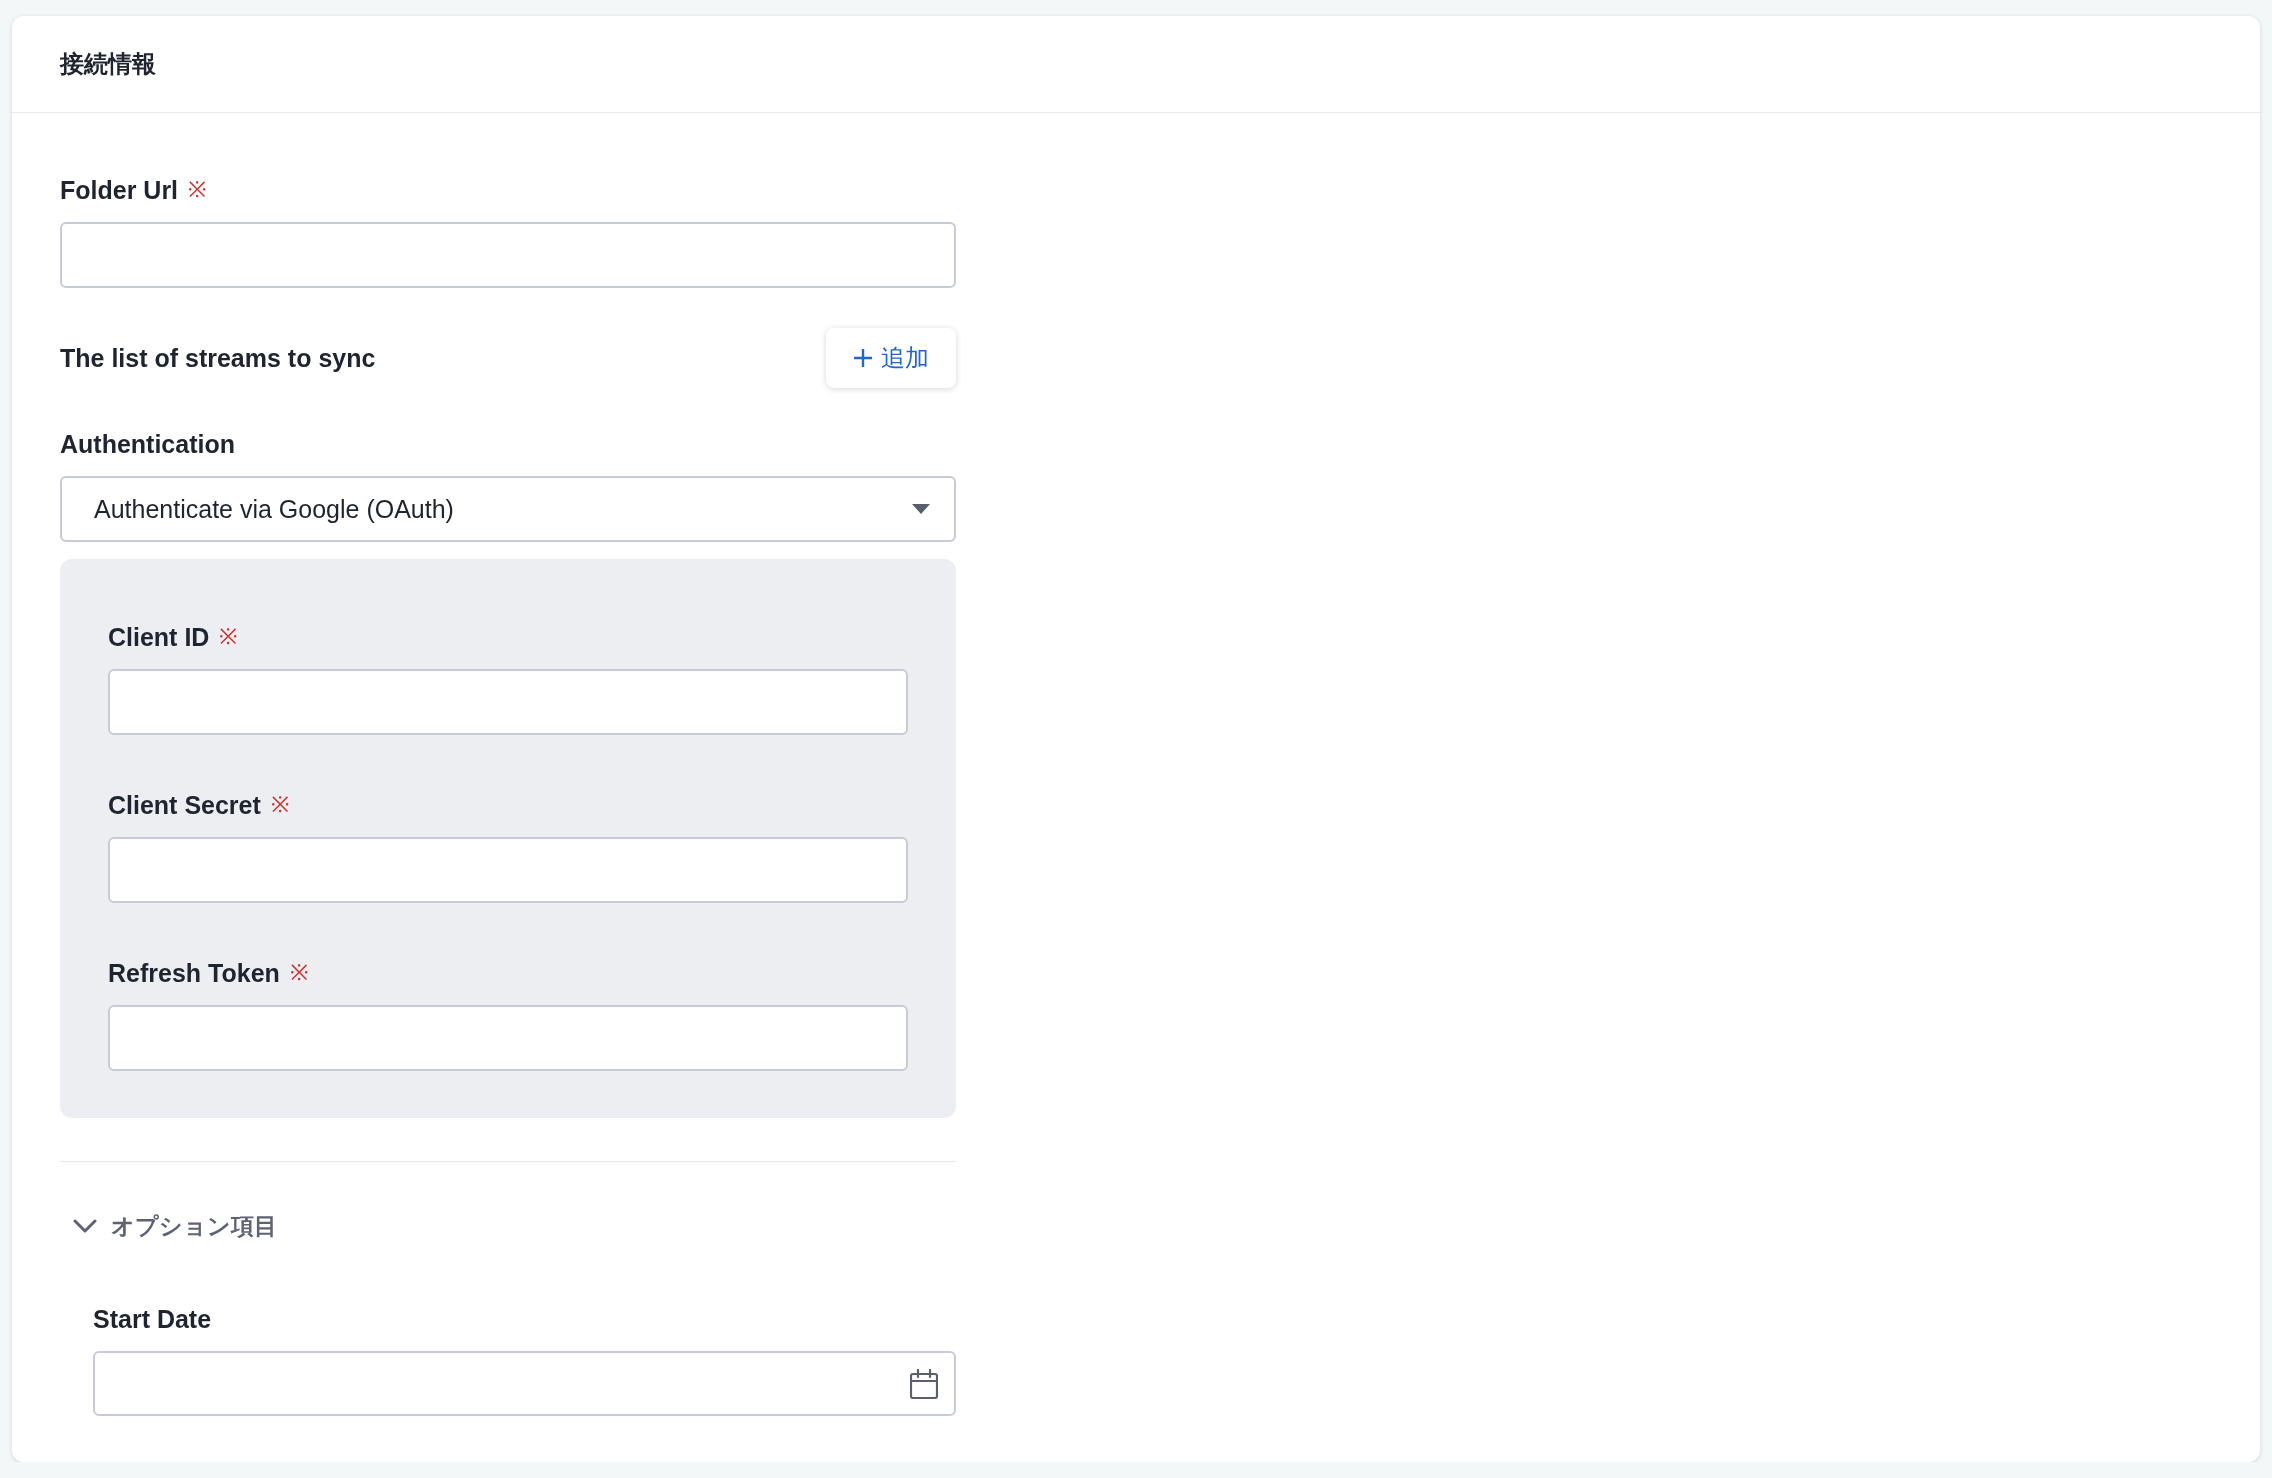 The width and height of the screenshot is (2272, 1478). Describe the element at coordinates (524, 1383) in the screenshot. I see `date-field` at that location.